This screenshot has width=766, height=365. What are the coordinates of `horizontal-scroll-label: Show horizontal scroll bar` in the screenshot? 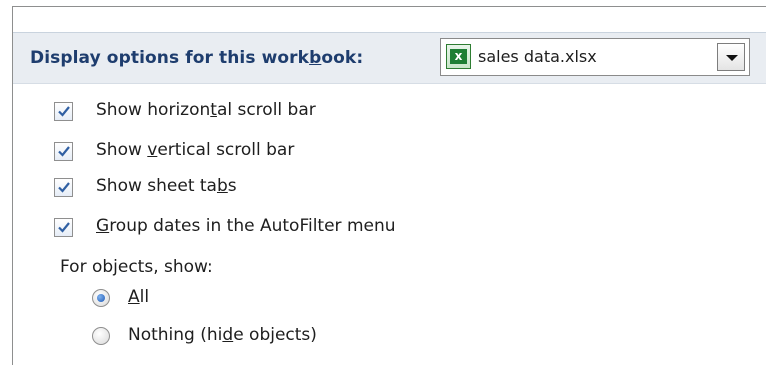 It's located at (206, 110).